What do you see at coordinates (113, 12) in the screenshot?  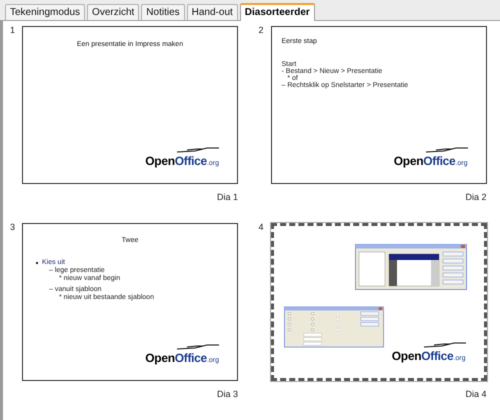 I see `view-tab: Overzicht` at bounding box center [113, 12].